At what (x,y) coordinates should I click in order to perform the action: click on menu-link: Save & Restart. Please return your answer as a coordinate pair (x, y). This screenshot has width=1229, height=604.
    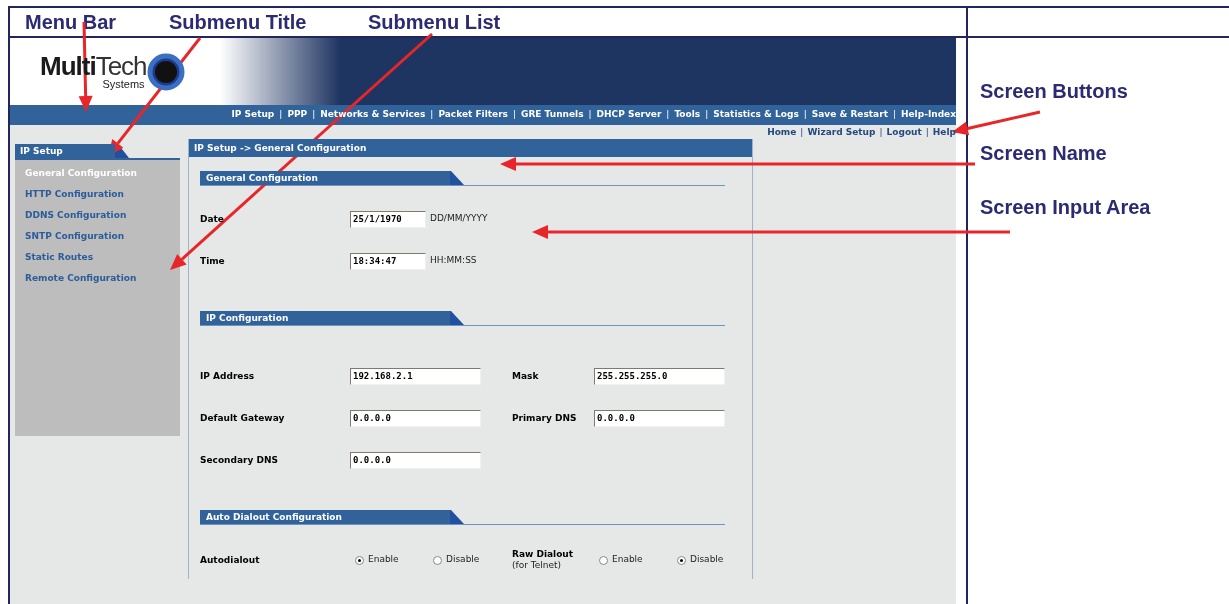
    Looking at the image, I should click on (849, 115).